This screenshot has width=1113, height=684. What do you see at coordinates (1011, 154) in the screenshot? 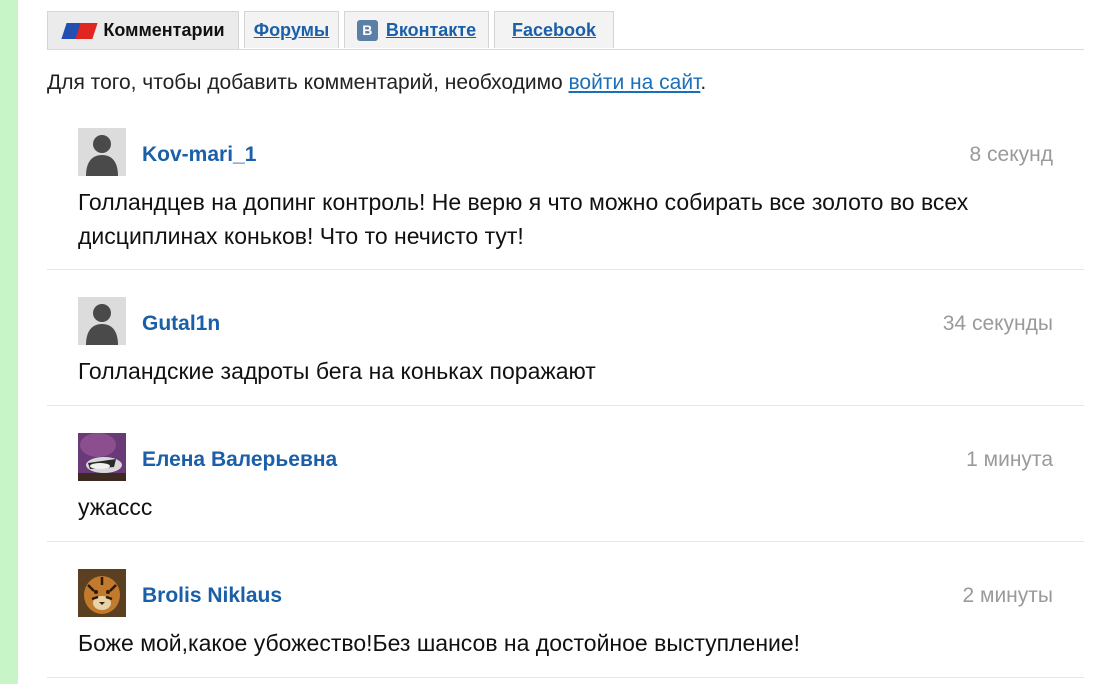
I see `comment-time: 8 секунд` at bounding box center [1011, 154].